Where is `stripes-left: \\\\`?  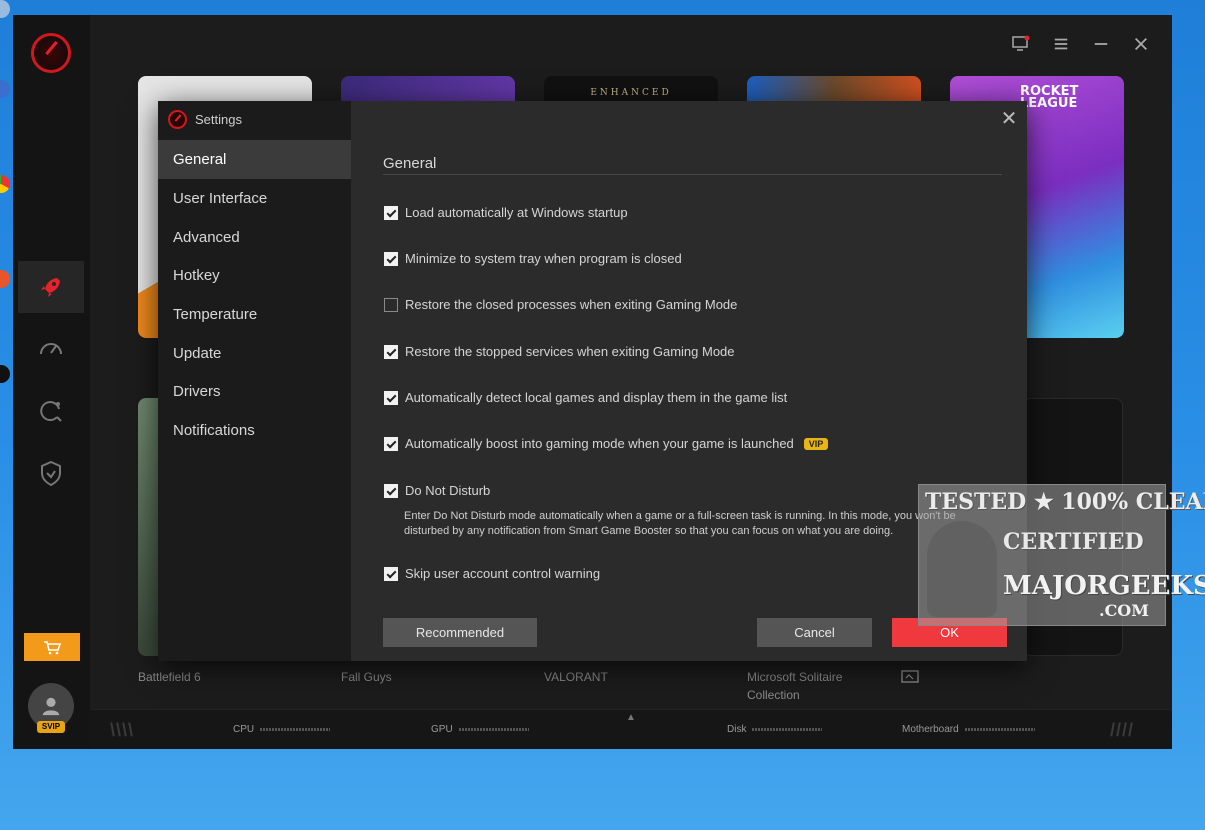 stripes-left: \\\\ is located at coordinates (122, 730).